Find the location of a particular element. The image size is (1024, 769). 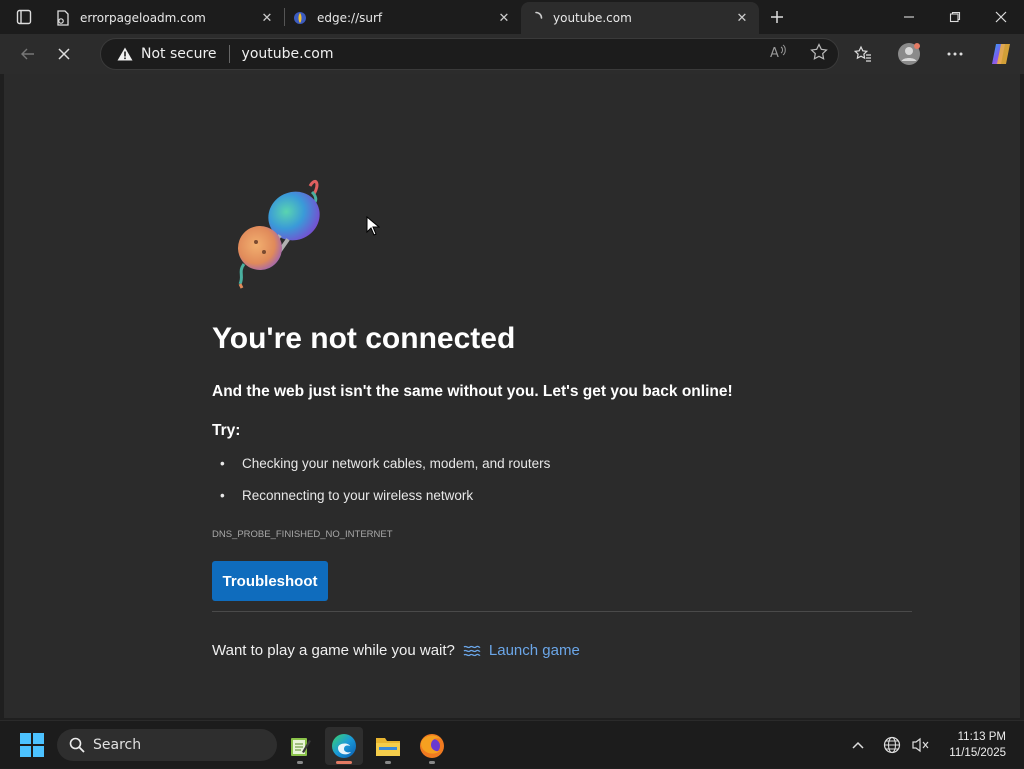

tab-actions-button is located at coordinates (24, 17).